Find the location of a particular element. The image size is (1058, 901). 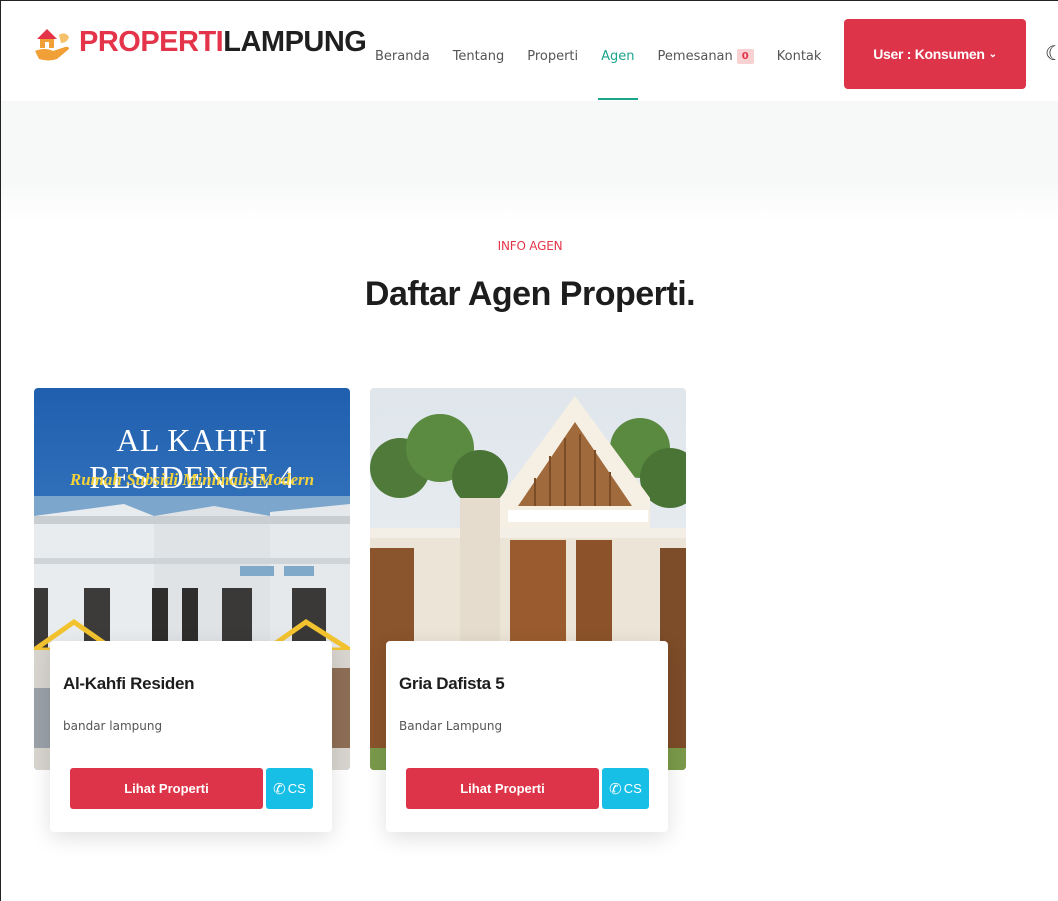

brand-logo: PROPERTILAMPUNG is located at coordinates (199, 42).